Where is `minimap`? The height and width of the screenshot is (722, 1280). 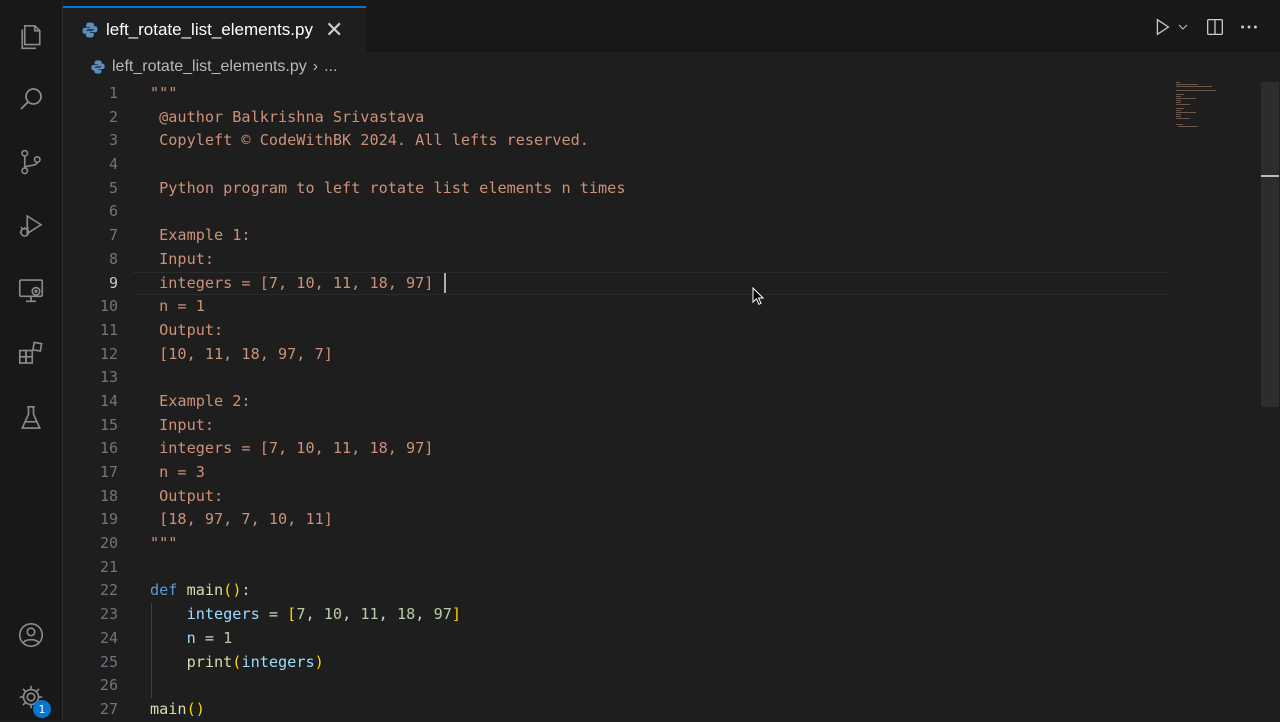
minimap is located at coordinates (1207, 107).